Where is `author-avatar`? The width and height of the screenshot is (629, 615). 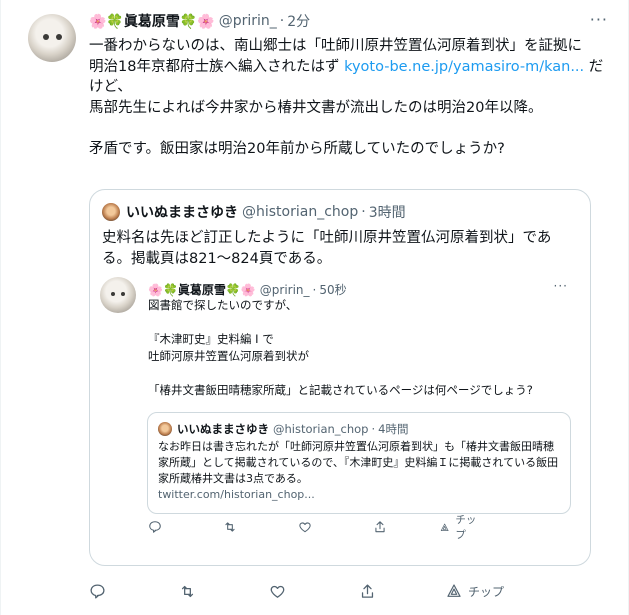 author-avatar is located at coordinates (52, 38).